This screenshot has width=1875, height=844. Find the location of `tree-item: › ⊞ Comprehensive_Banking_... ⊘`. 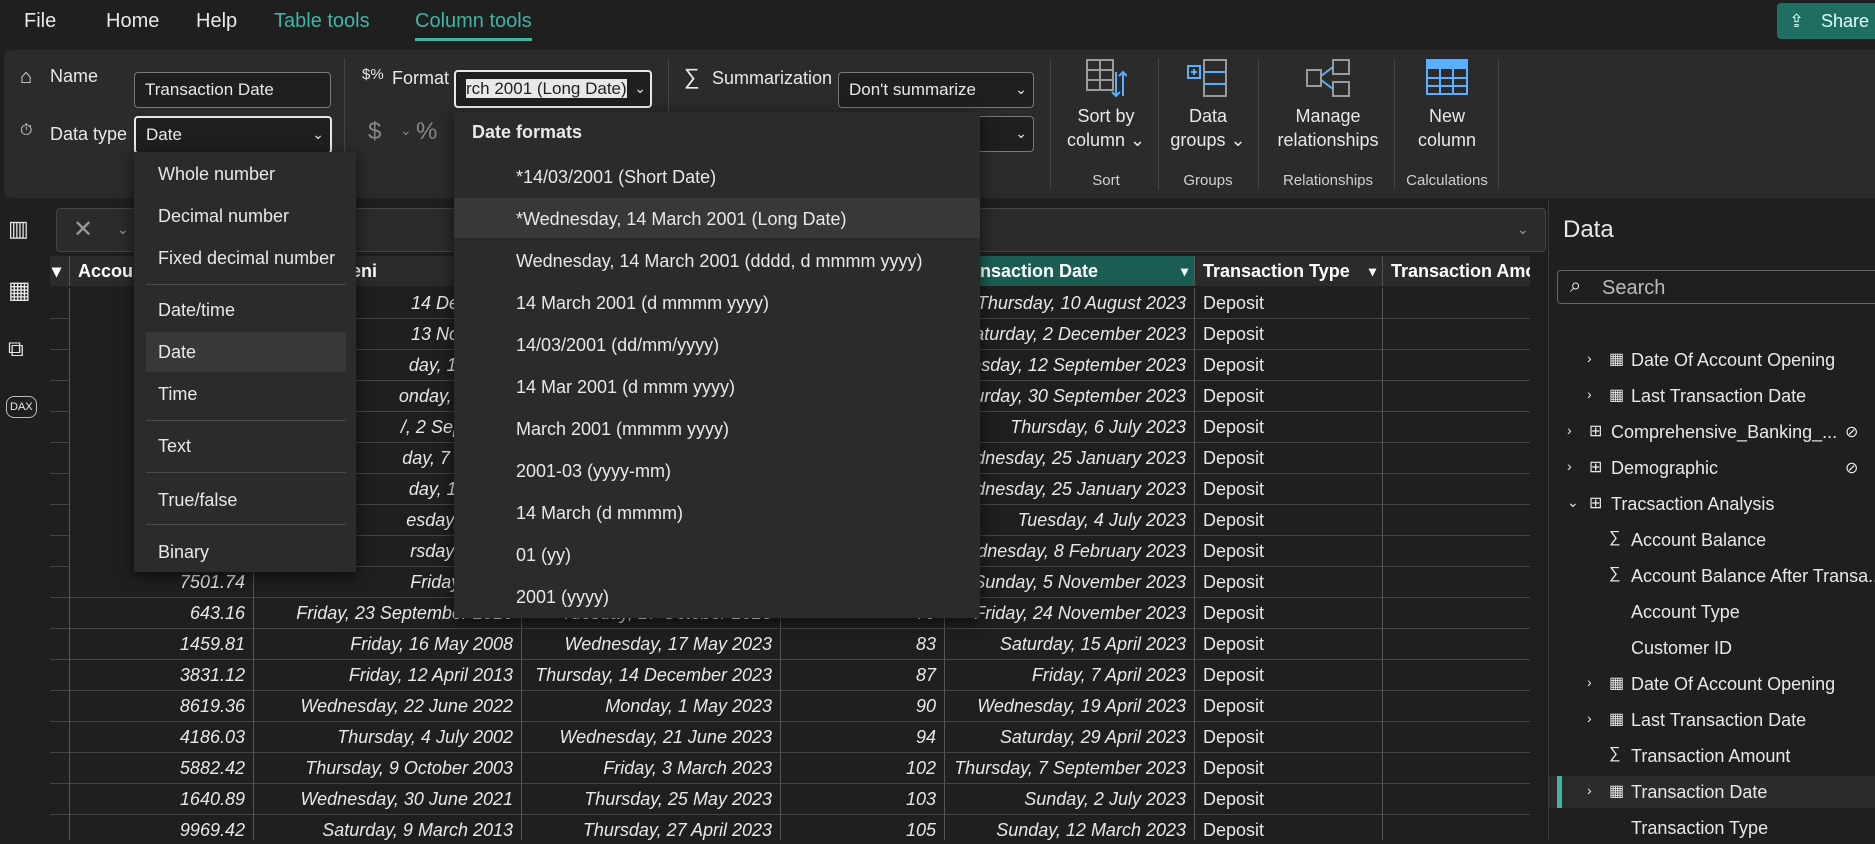

tree-item: › ⊞ Comprehensive_Banking_... ⊘ is located at coordinates (1712, 432).